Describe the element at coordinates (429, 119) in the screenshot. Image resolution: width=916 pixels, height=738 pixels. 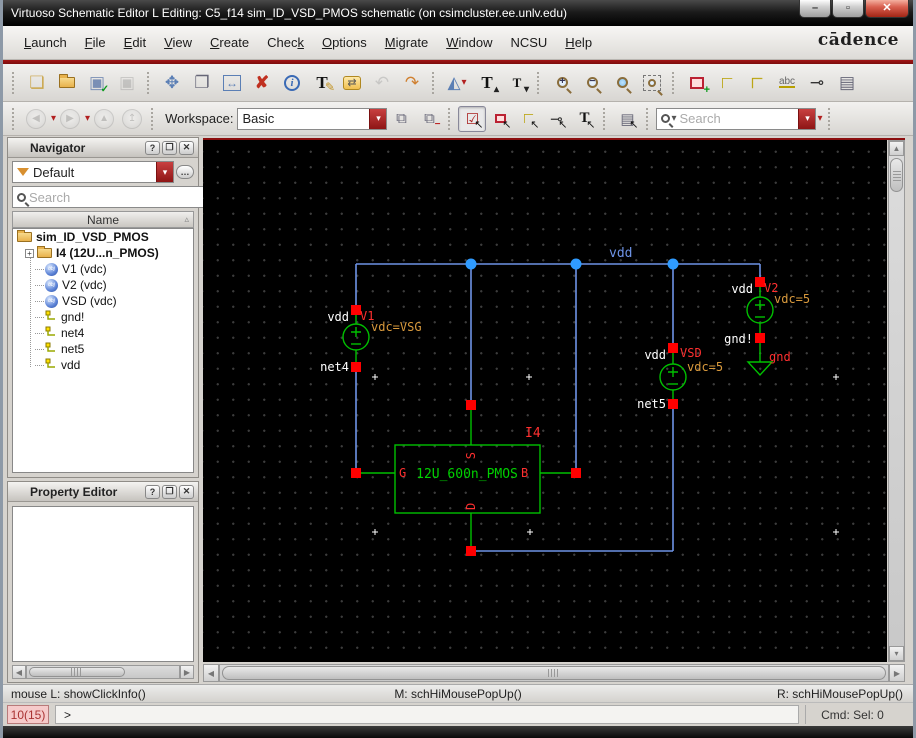
I see `hide-panels-button: ⧉ −` at that location.